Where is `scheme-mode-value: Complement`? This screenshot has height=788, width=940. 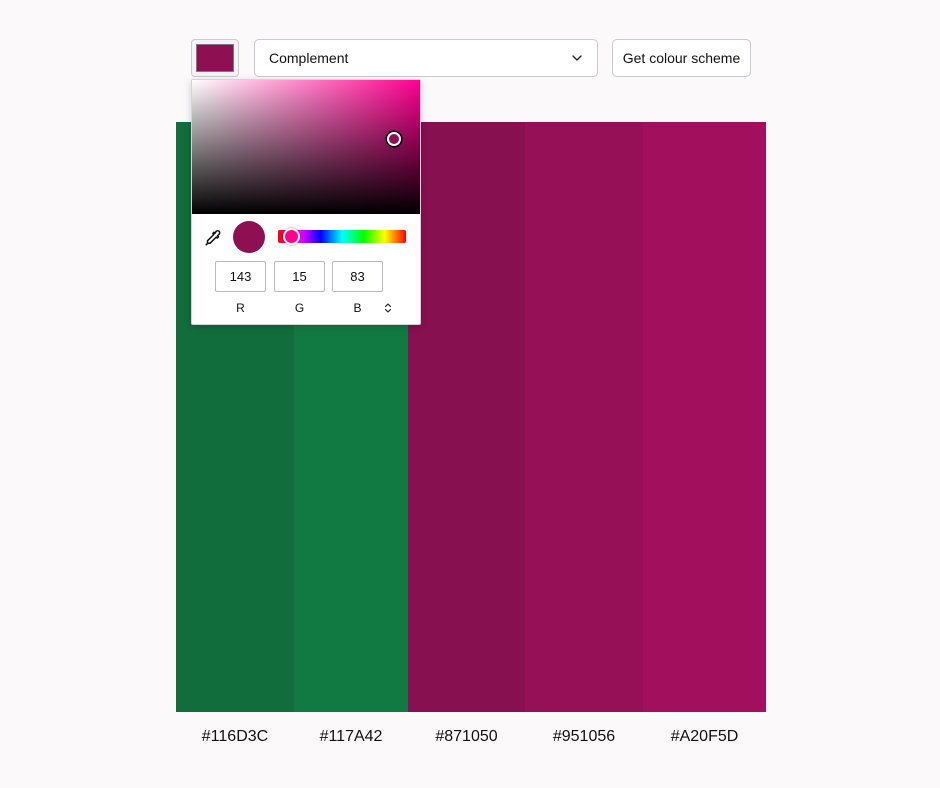
scheme-mode-value: Complement is located at coordinates (309, 58).